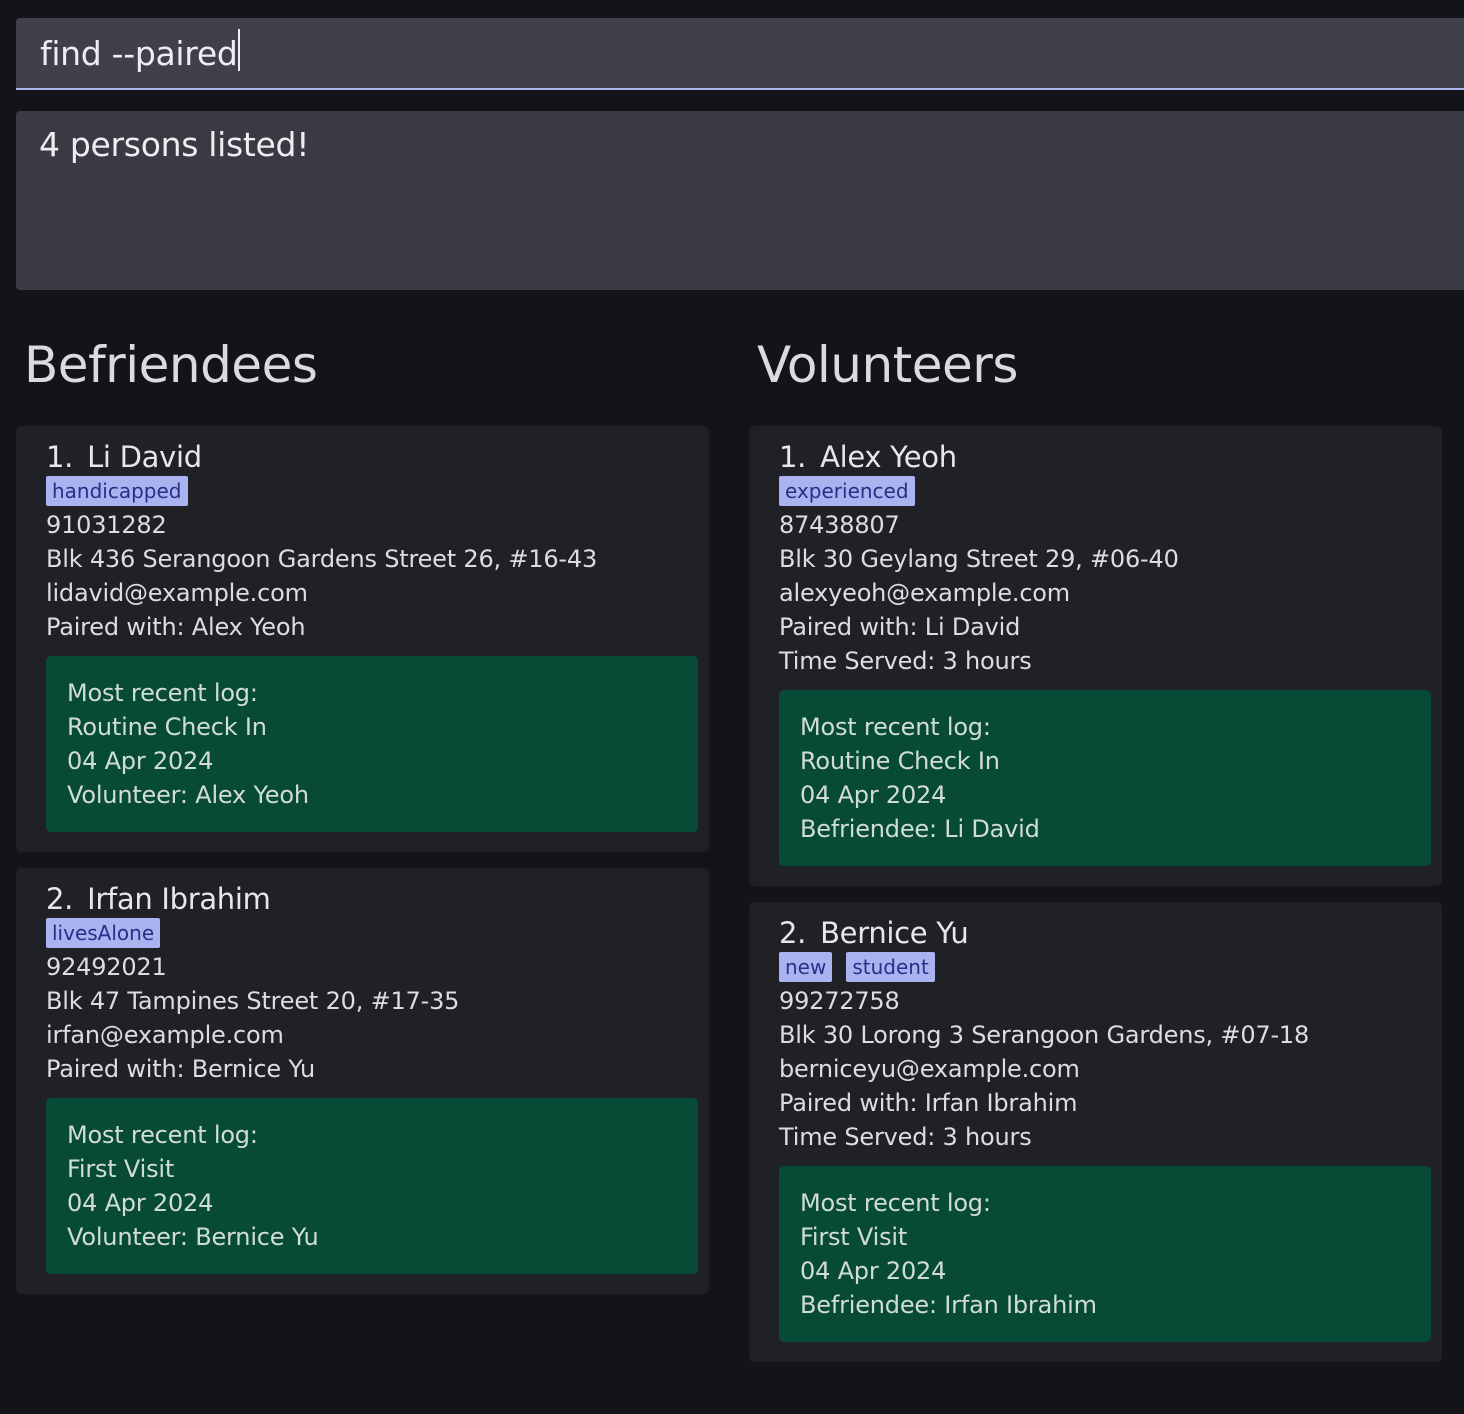  I want to click on paired-with: Paired with: Li David, so click(900, 627).